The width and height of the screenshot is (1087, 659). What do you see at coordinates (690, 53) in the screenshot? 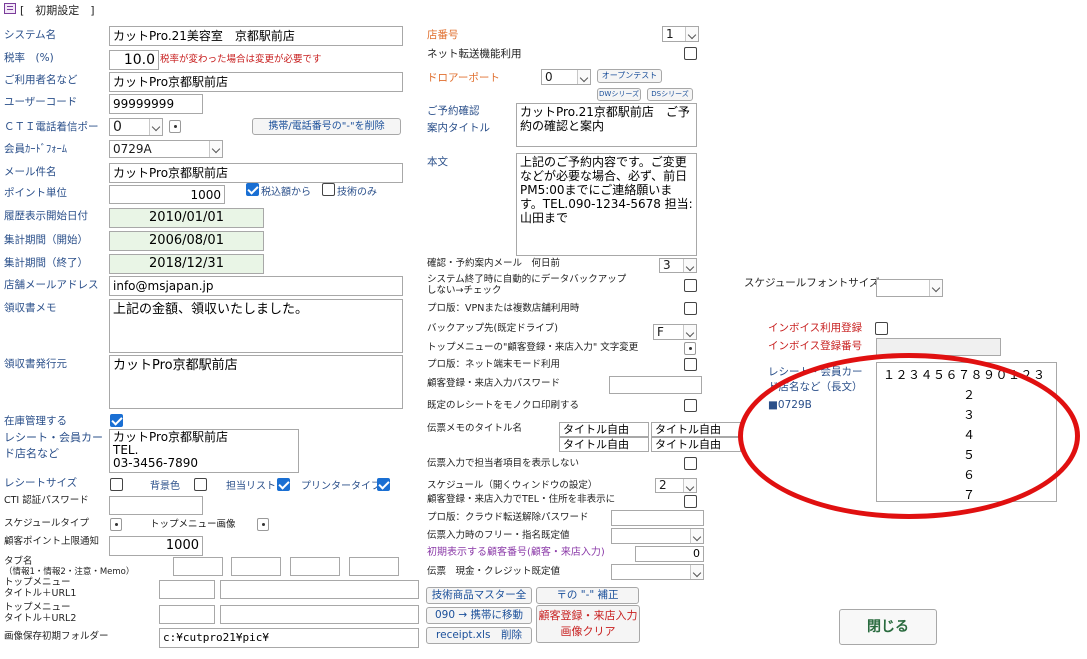
I see `net-transfer-checkbox` at bounding box center [690, 53].